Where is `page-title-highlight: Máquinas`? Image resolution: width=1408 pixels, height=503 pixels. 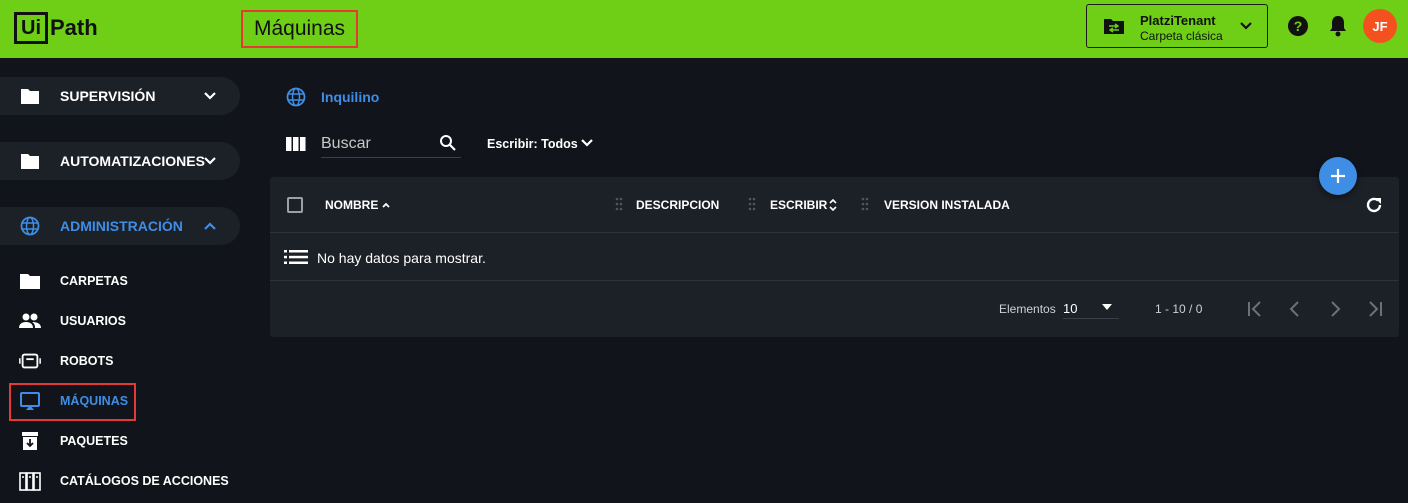
page-title-highlight: Máquinas is located at coordinates (299, 29).